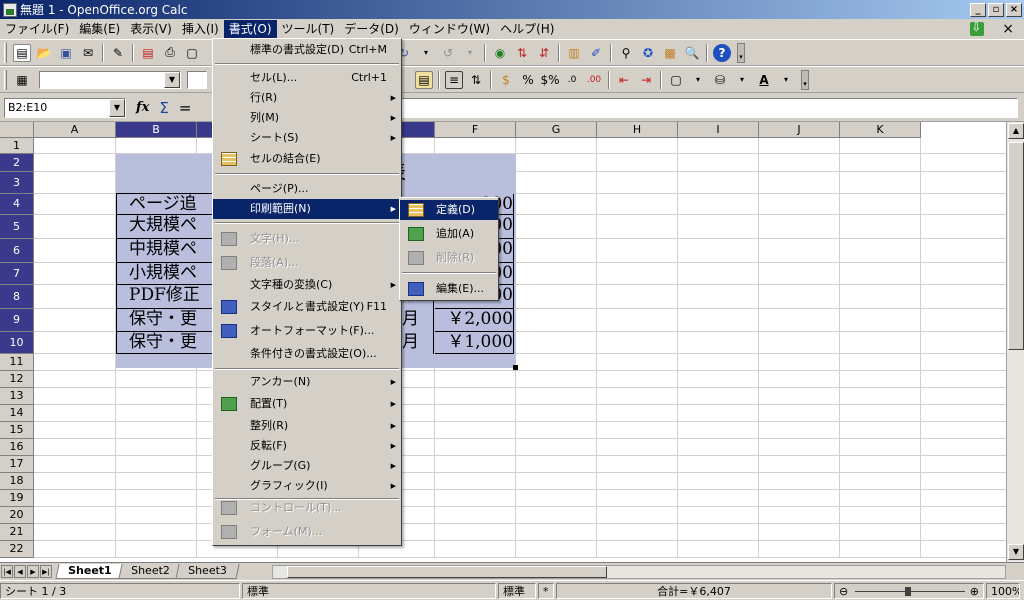 This screenshot has height=600, width=1024. What do you see at coordinates (163, 108) in the screenshot?
I see `sum-icon: Σ` at bounding box center [163, 108].